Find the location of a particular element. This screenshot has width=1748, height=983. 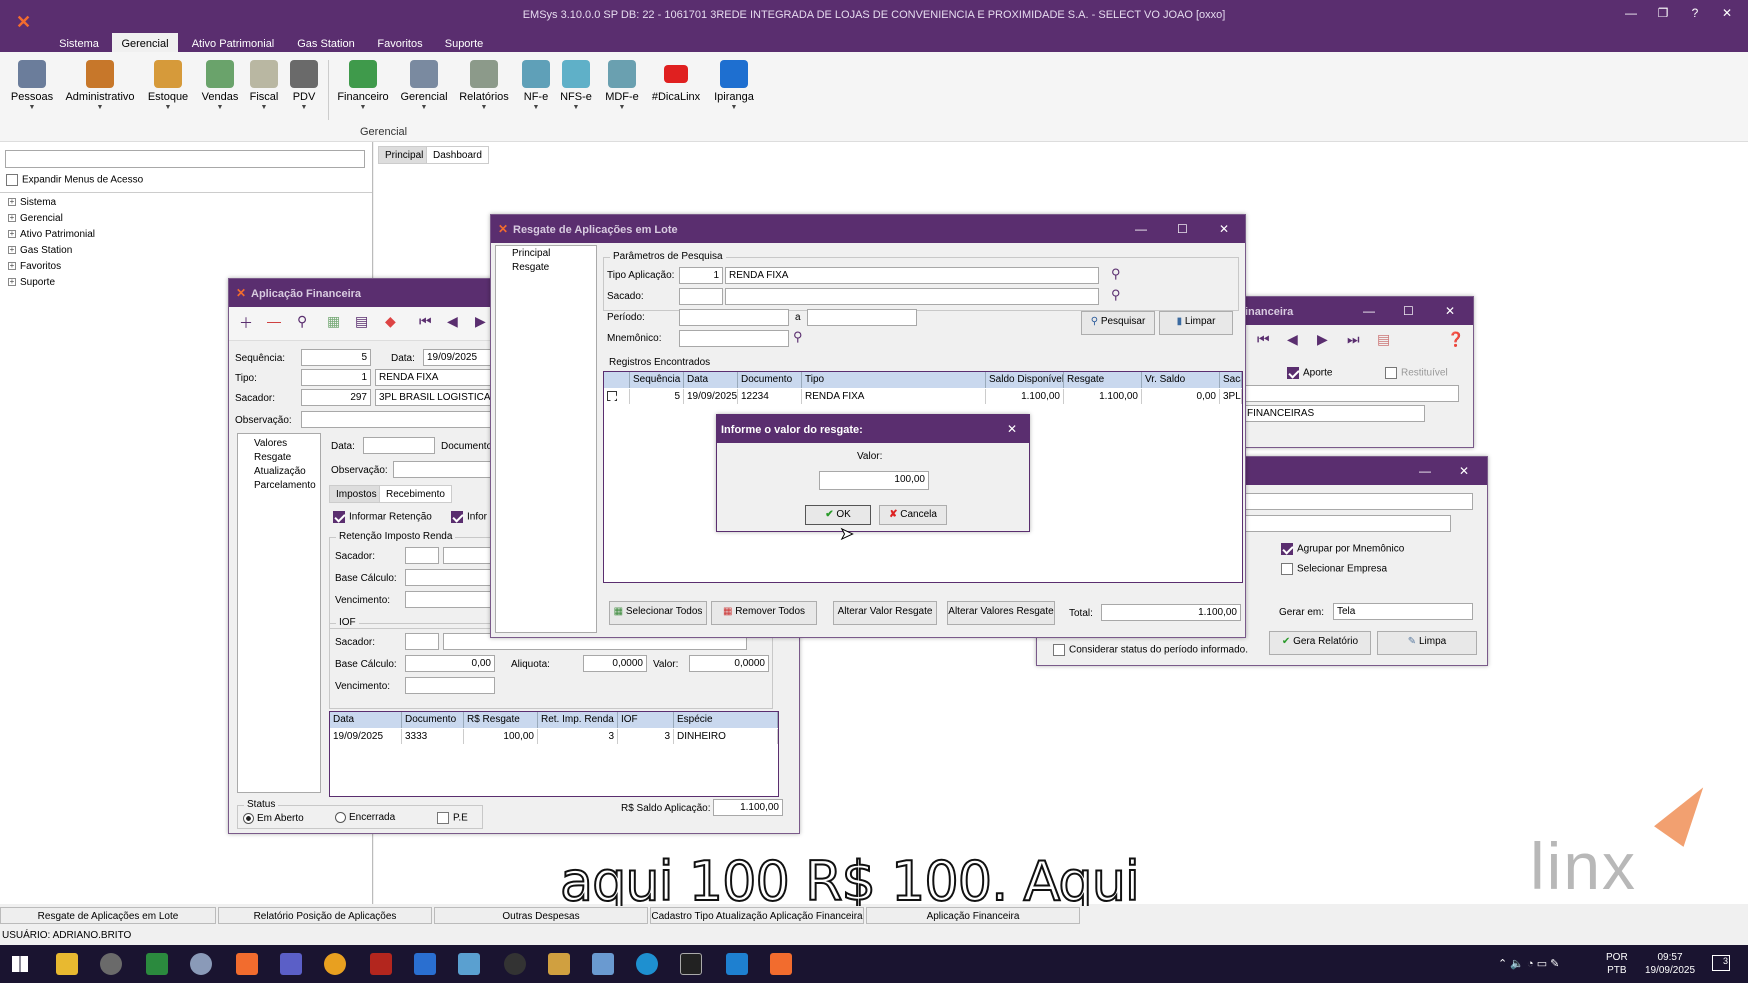

emsys-active-icon is located at coordinates (781, 964).